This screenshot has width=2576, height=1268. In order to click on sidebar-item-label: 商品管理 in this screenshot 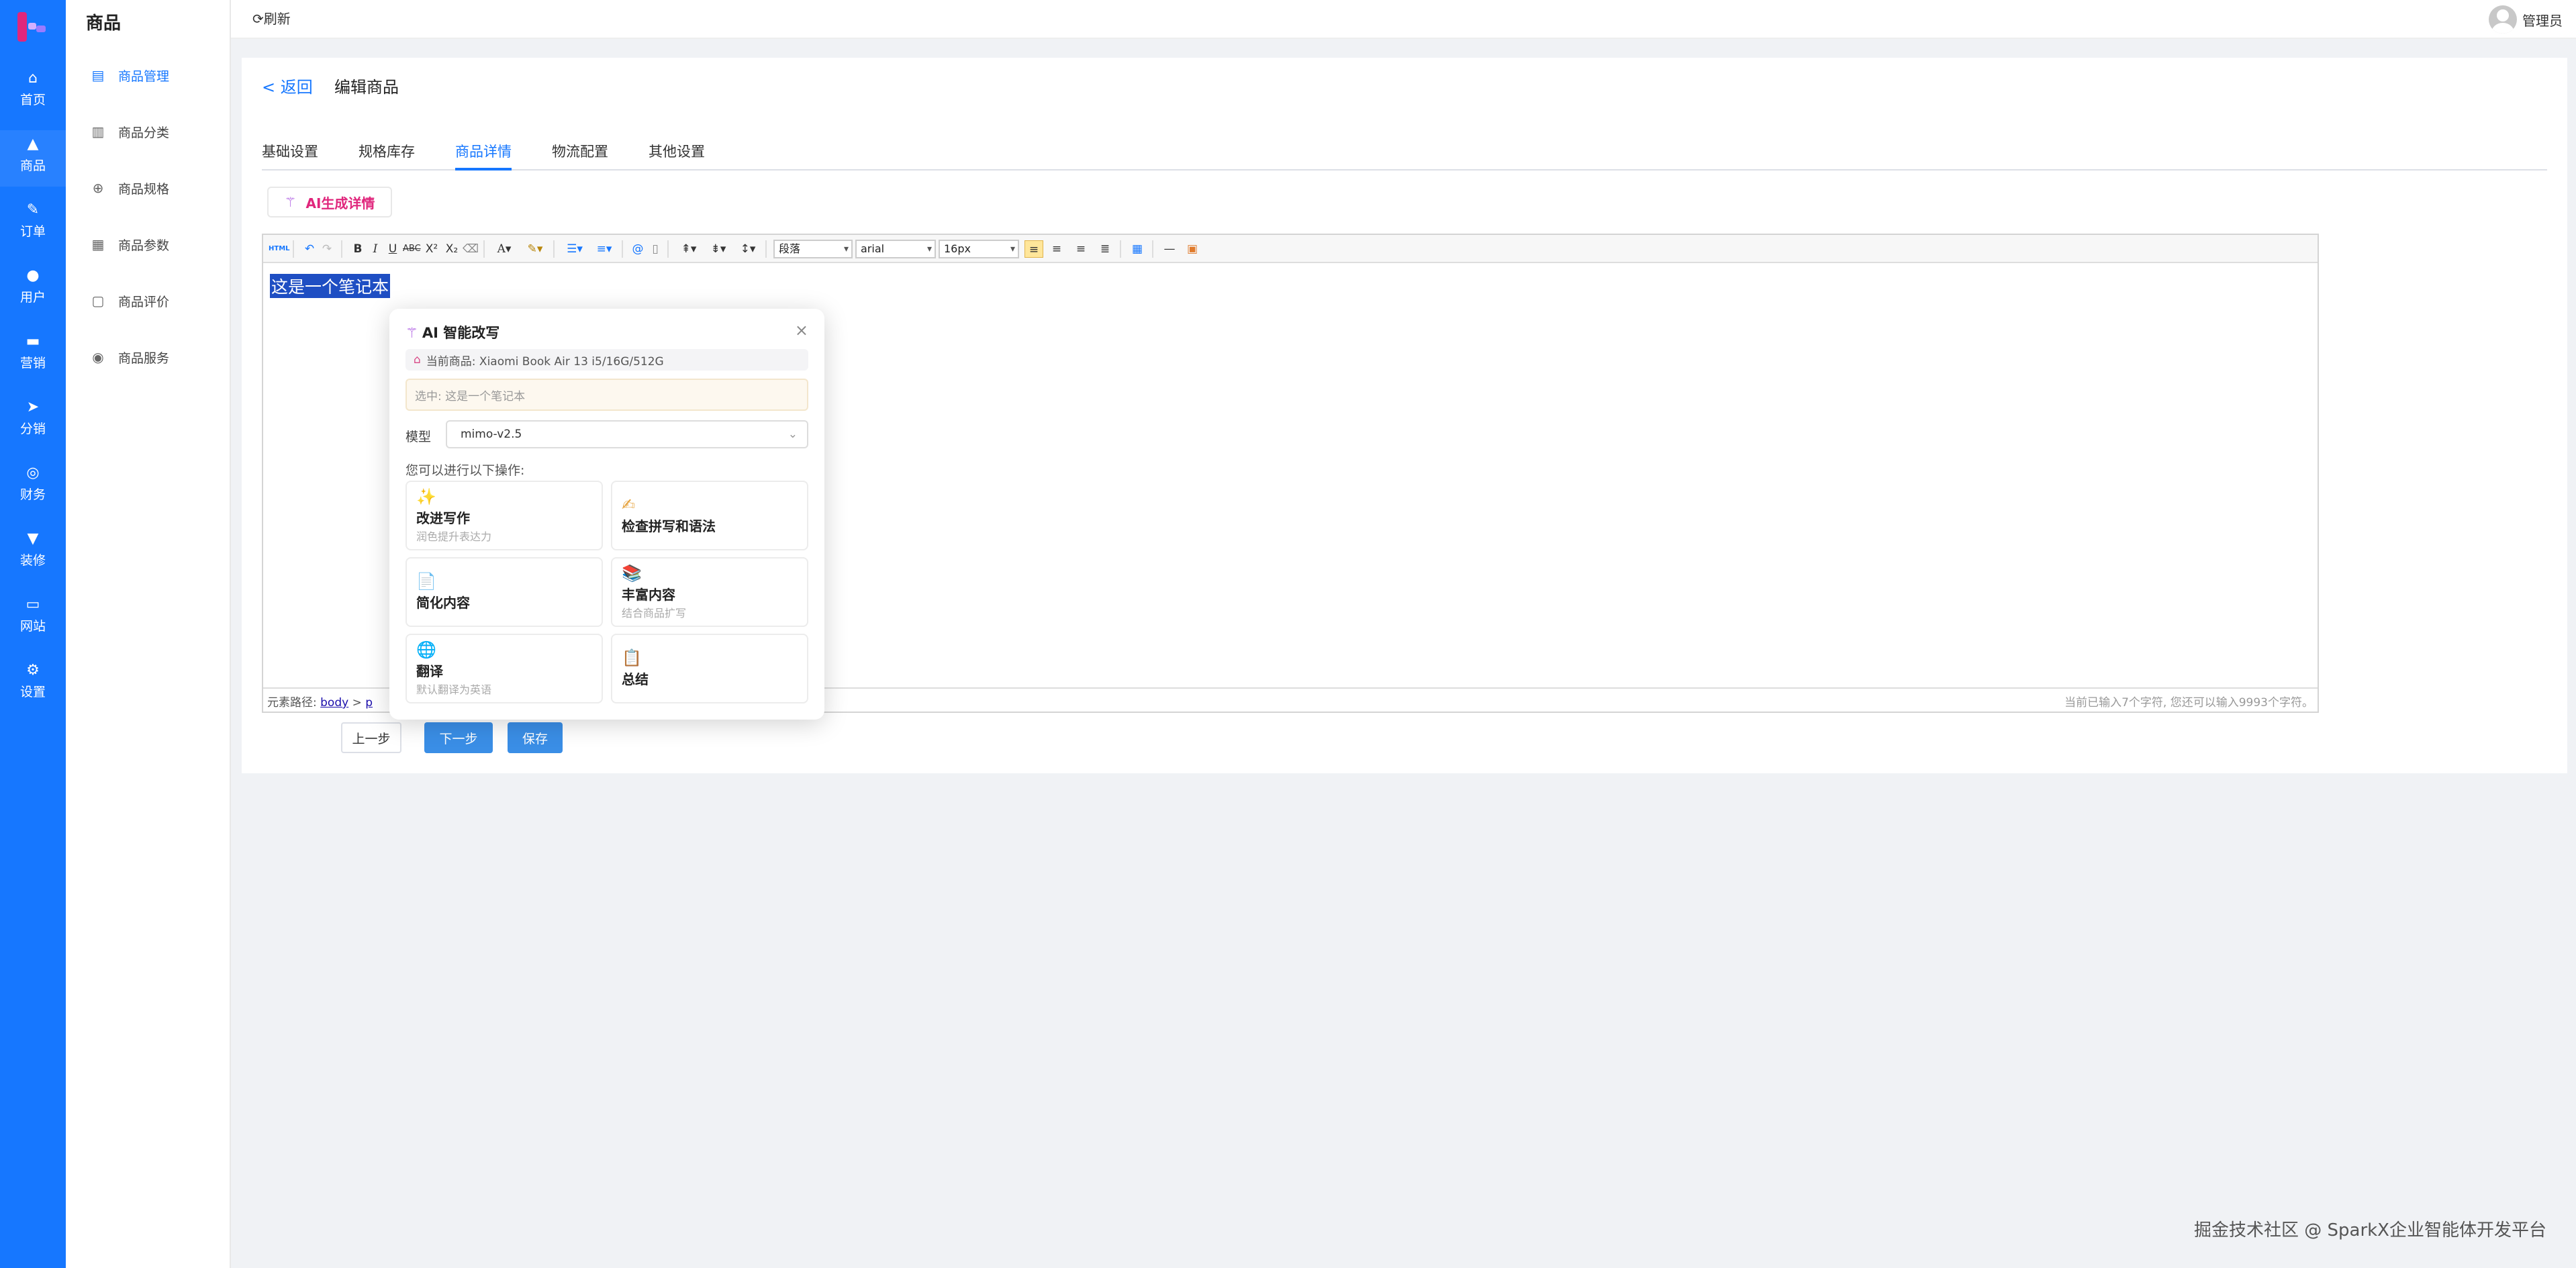, I will do `click(144, 76)`.